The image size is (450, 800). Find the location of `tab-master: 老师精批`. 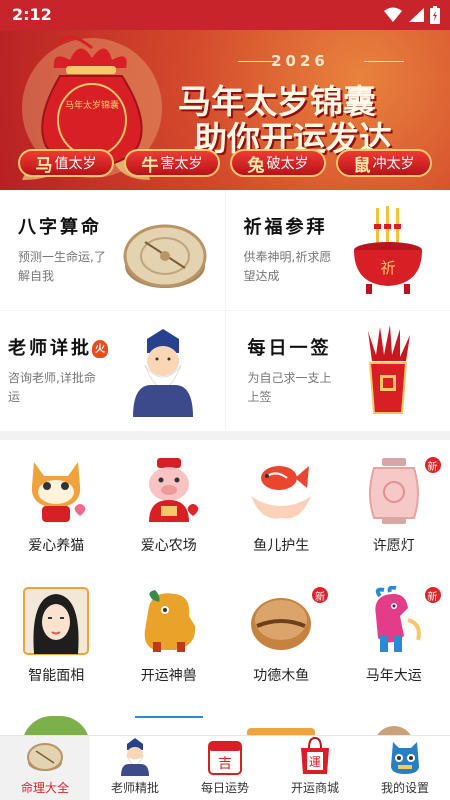

tab-master: 老师精批 is located at coordinates (135, 768).